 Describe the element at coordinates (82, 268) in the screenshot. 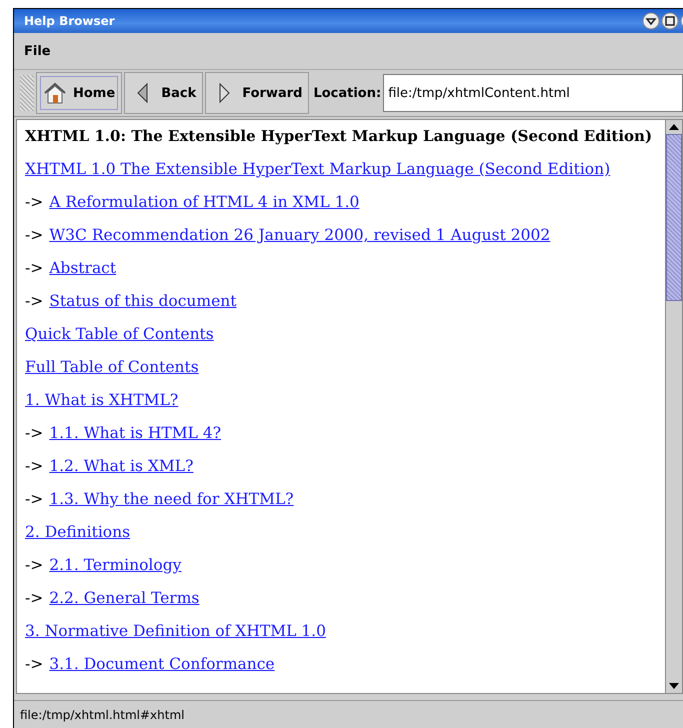

I see `link: Abstract` at that location.